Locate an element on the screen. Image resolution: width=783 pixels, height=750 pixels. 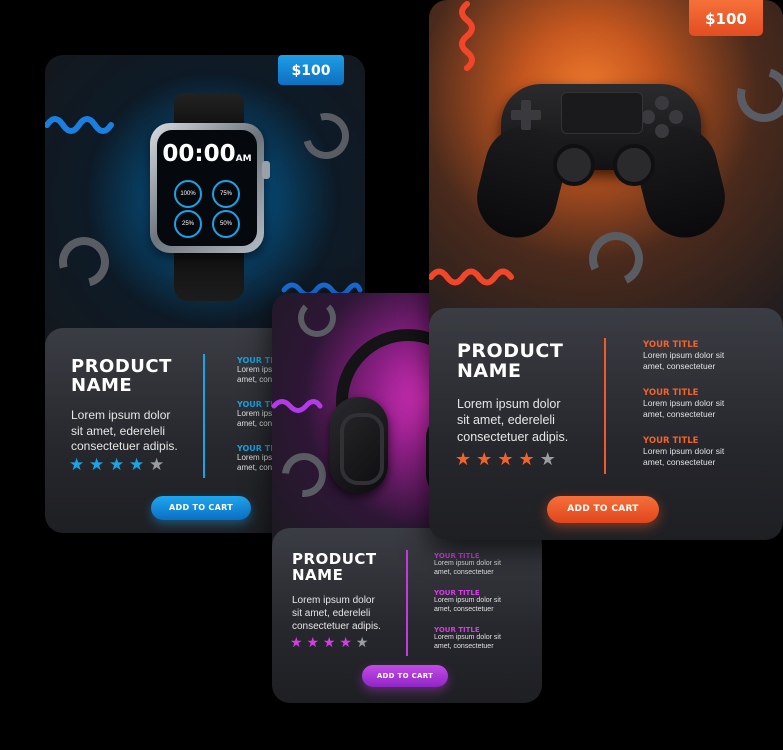
smartwatch-image: 00:00AM 100% 75% 25% 50% is located at coordinates (210, 198).